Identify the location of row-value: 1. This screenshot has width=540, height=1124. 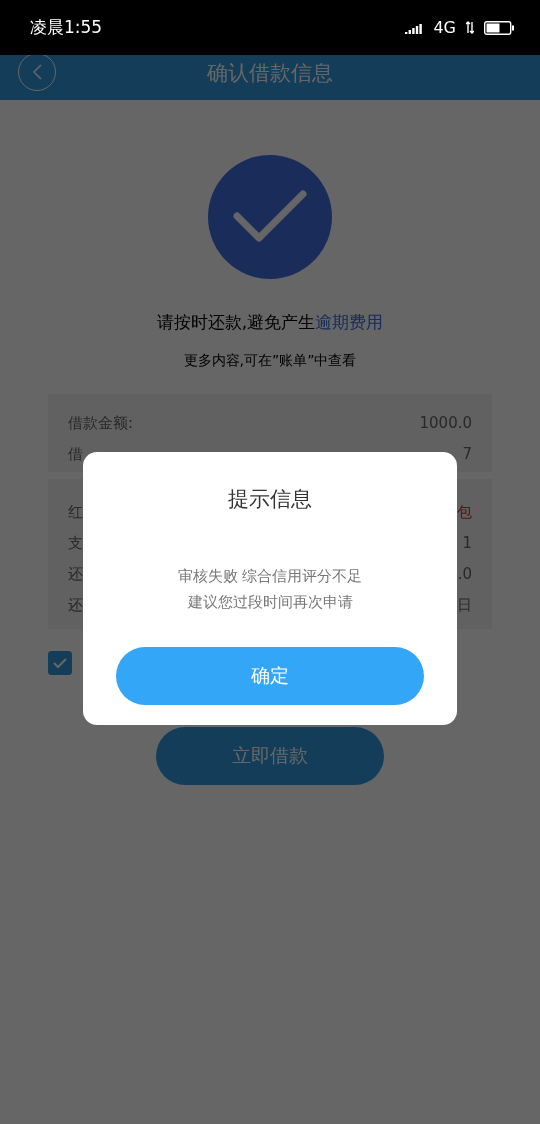
(467, 543).